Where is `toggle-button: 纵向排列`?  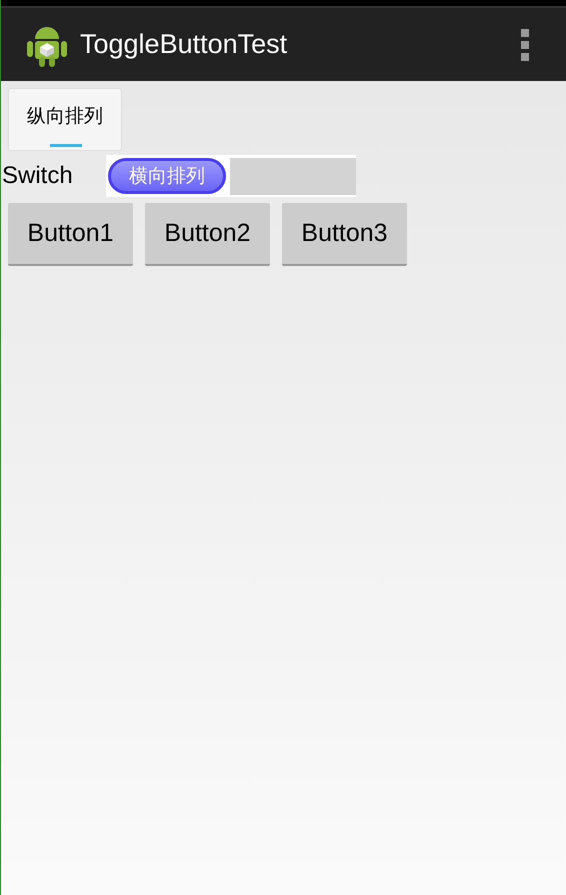
toggle-button: 纵向排列 is located at coordinates (65, 119).